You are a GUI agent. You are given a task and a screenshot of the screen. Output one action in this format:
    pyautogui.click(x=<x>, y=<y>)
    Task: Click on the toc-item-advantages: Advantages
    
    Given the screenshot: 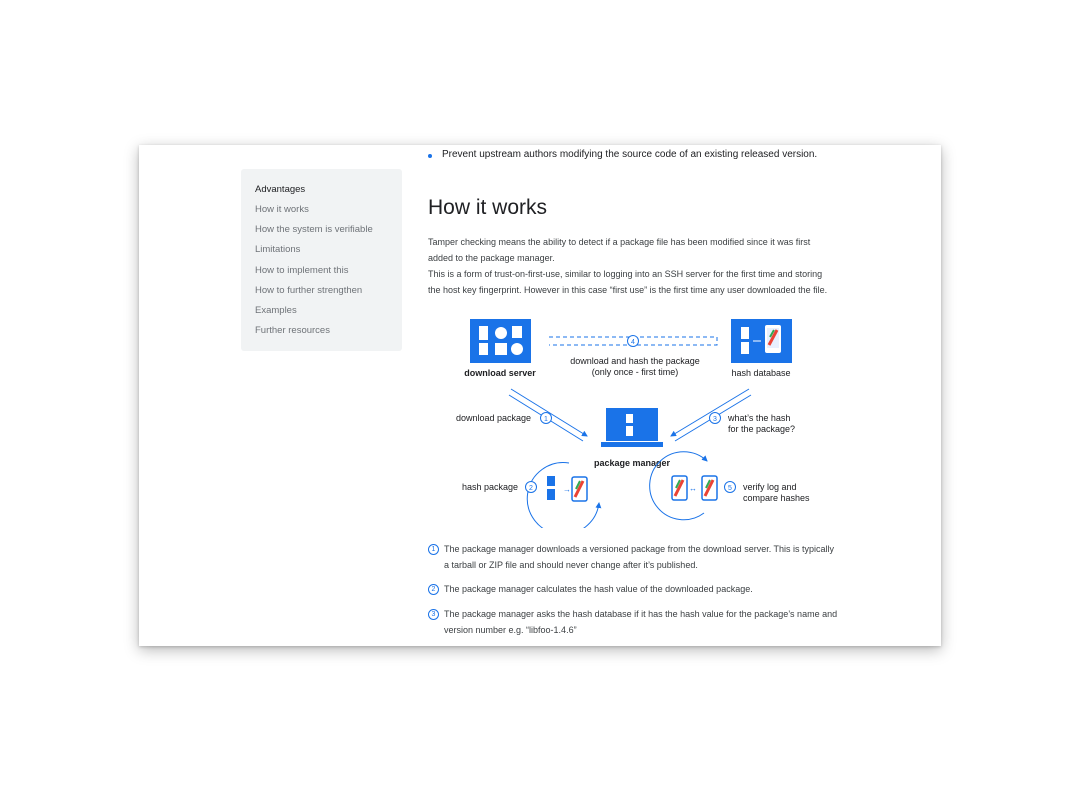 What is the action you would take?
    pyautogui.click(x=280, y=189)
    